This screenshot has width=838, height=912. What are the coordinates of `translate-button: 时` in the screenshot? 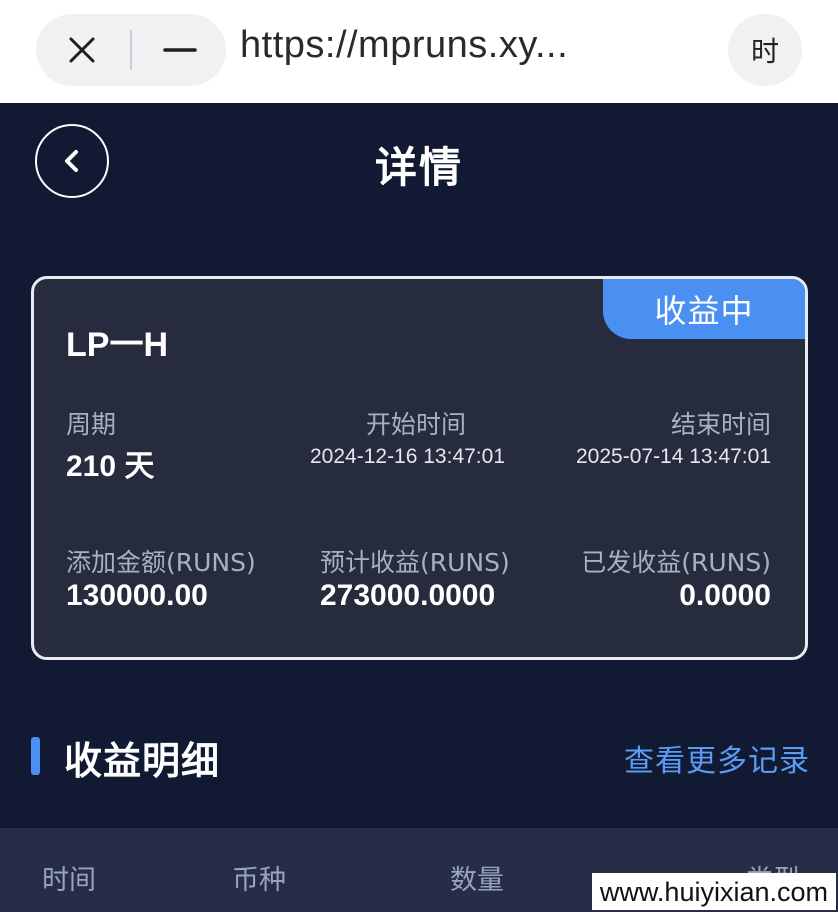 It's located at (765, 50).